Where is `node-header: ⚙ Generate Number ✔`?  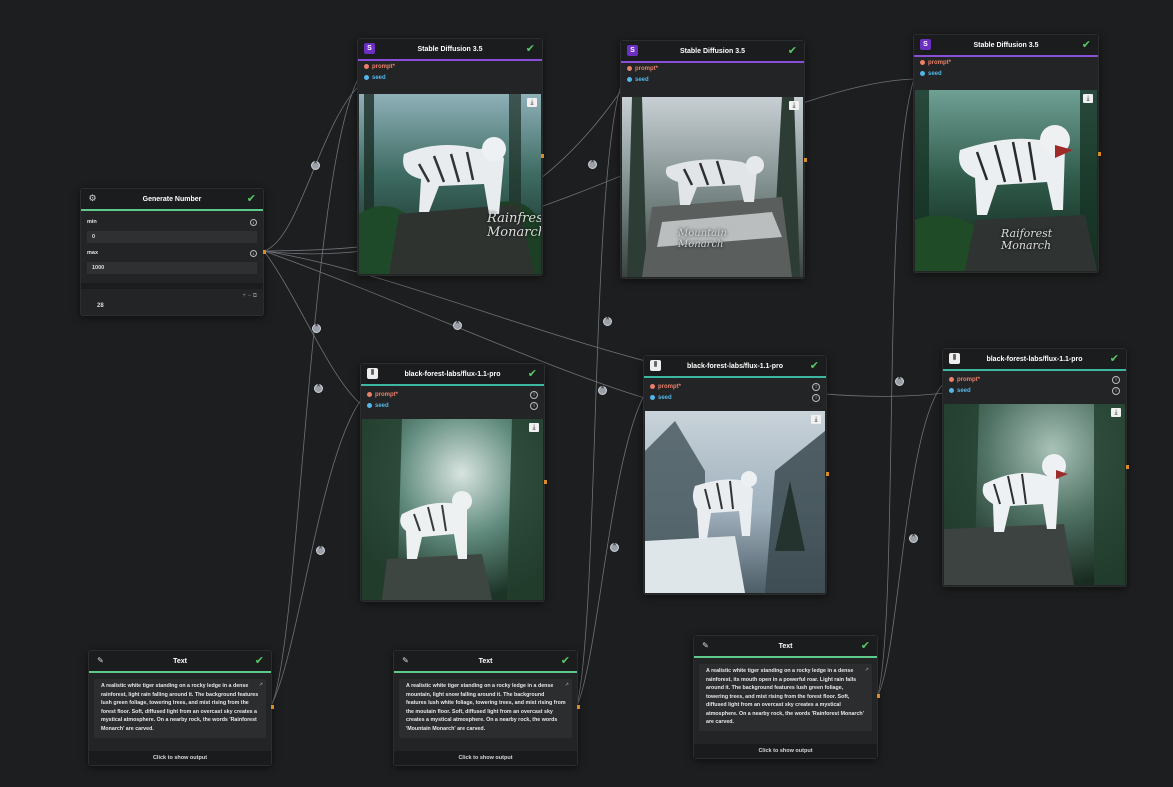 node-header: ⚙ Generate Number ✔ is located at coordinates (172, 199).